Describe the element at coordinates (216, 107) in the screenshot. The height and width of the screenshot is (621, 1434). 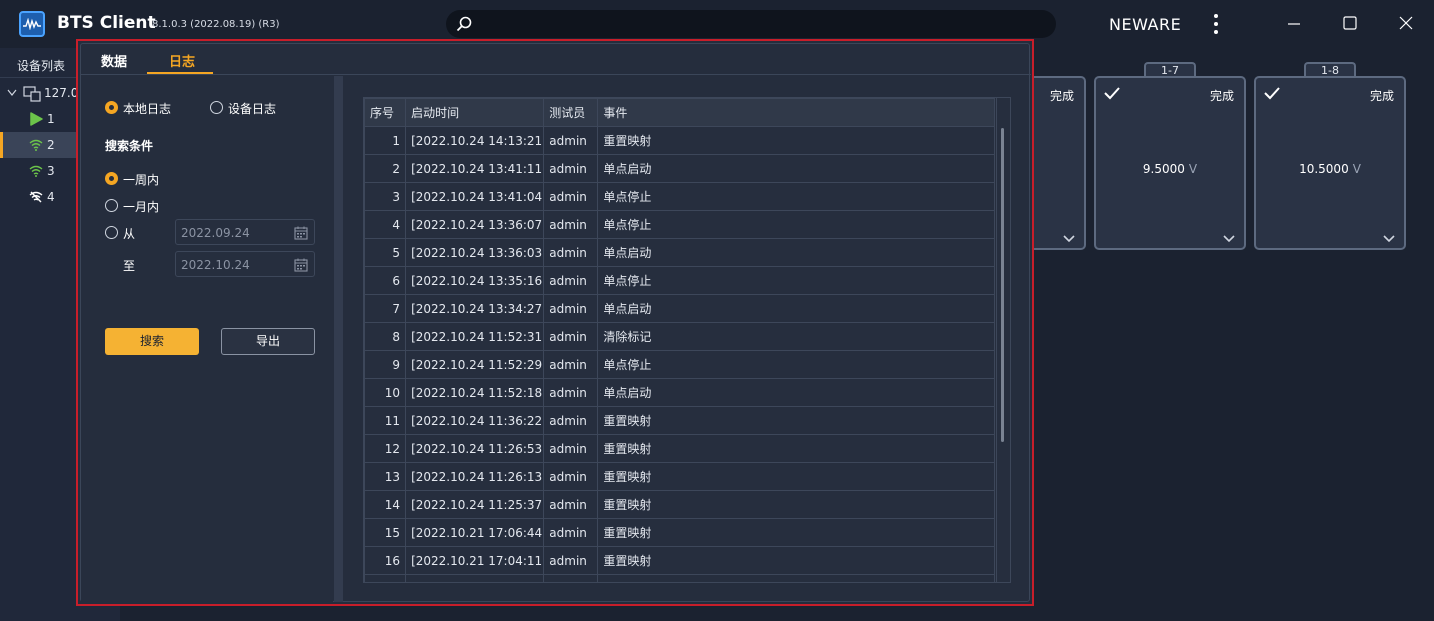
I see `device-log-radio` at that location.